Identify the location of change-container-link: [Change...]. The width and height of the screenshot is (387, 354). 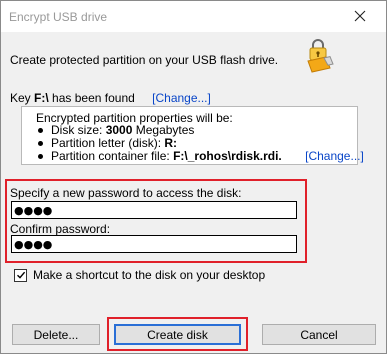
(334, 156).